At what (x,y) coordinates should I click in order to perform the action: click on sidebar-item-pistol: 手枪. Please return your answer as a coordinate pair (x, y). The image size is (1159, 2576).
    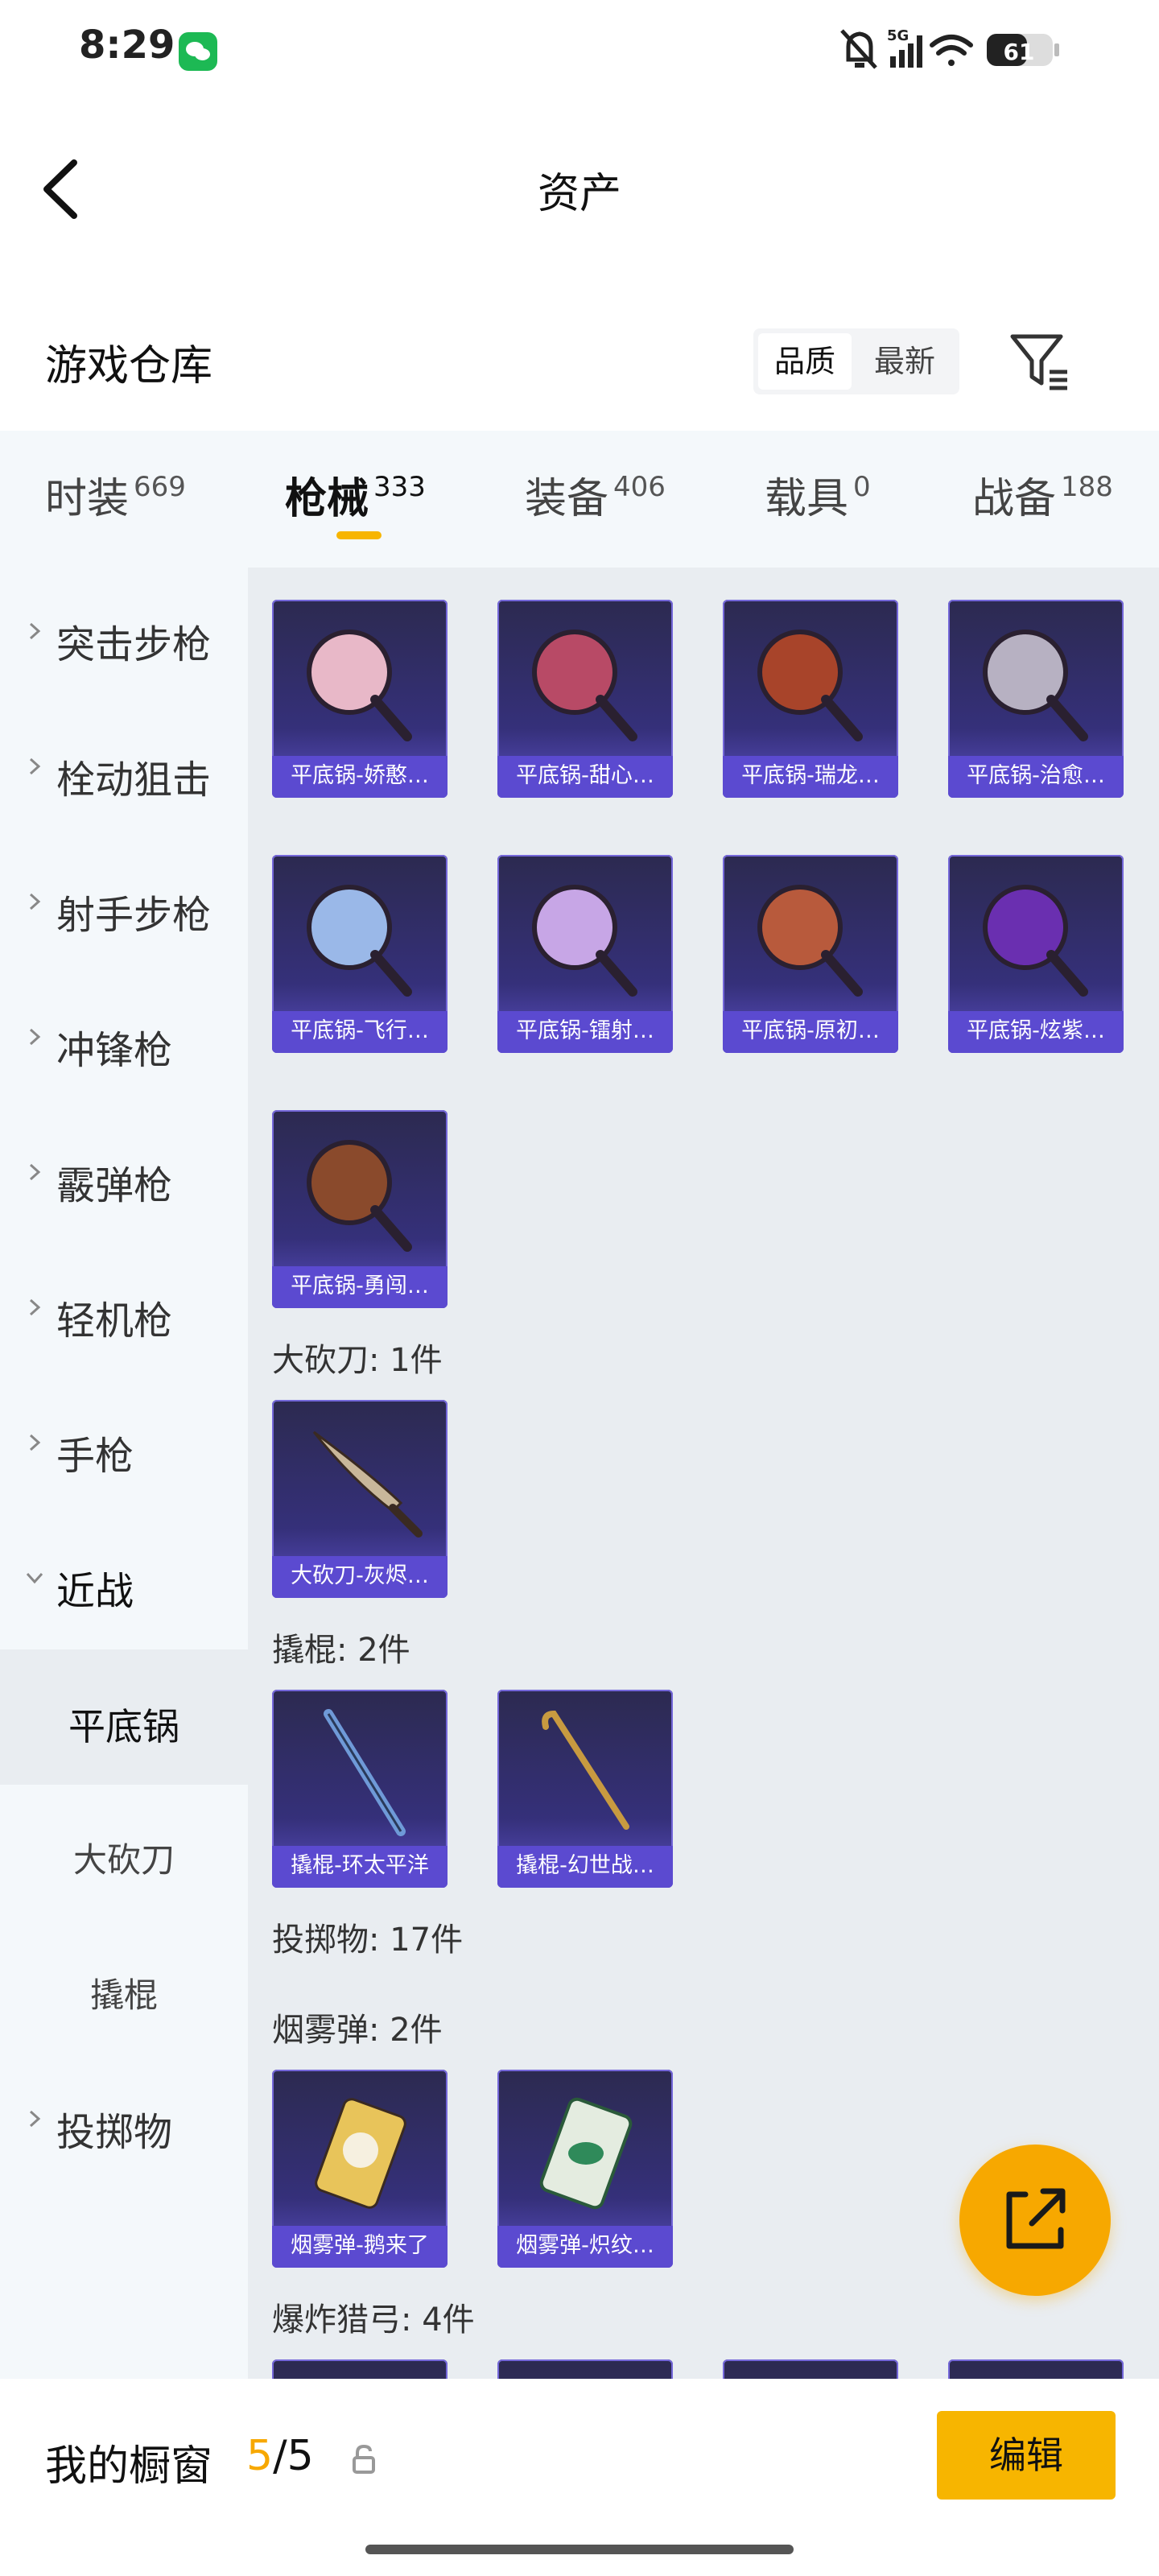
    Looking at the image, I should click on (124, 1446).